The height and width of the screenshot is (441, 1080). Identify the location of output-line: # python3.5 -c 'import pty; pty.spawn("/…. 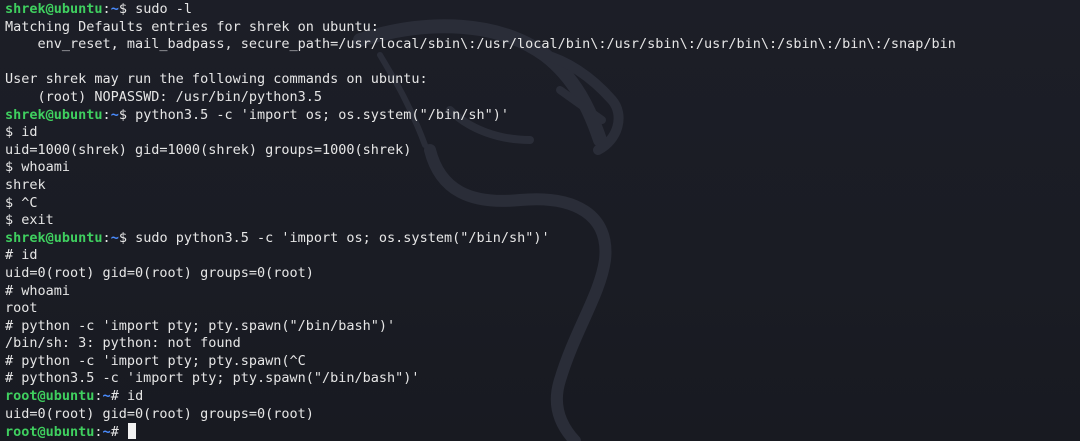
(542, 379).